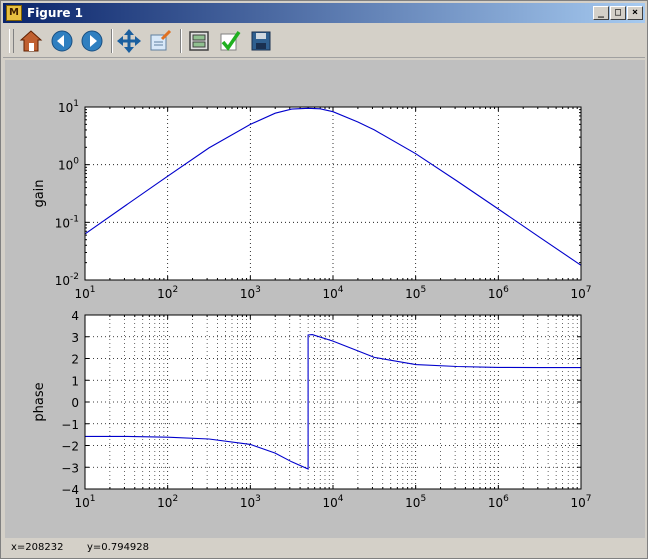 The height and width of the screenshot is (559, 648). What do you see at coordinates (75, 360) in the screenshot?
I see `y-tick-label: 2` at bounding box center [75, 360].